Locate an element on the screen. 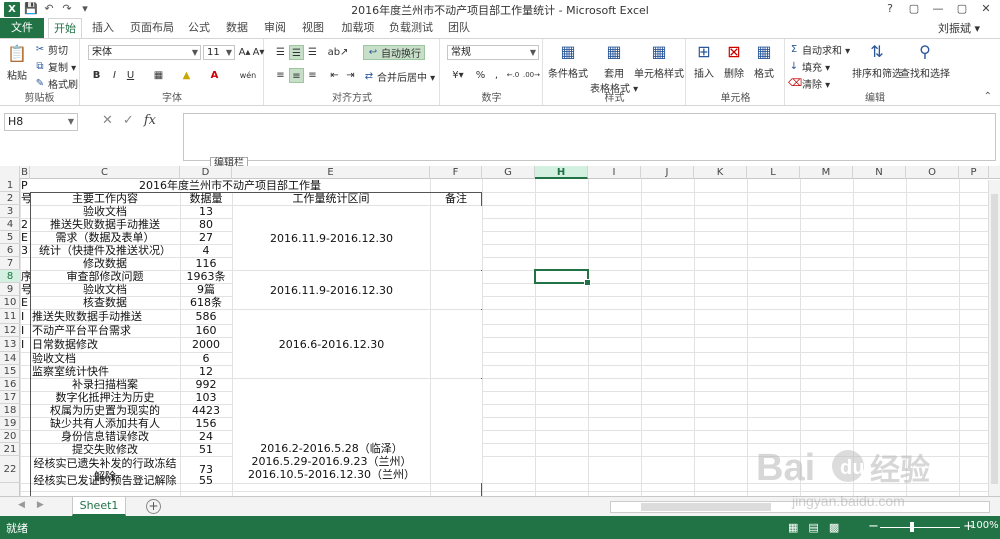 The image size is (1000, 539). table-cell-amount: 12 is located at coordinates (206, 371).